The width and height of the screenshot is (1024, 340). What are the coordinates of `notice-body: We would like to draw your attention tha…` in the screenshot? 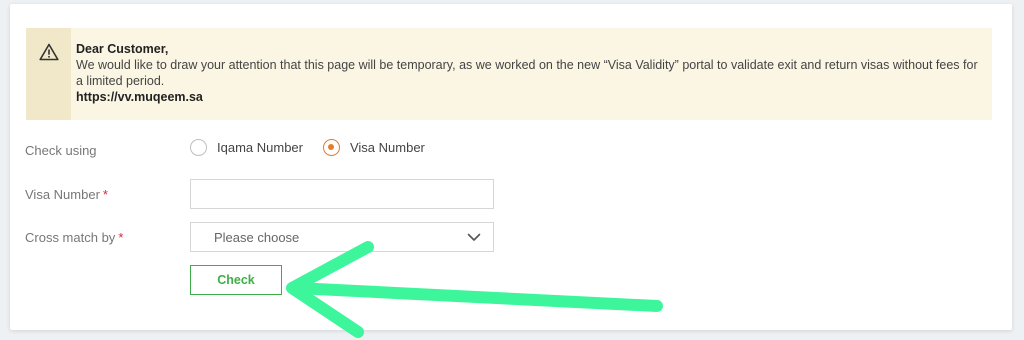 It's located at (527, 73).